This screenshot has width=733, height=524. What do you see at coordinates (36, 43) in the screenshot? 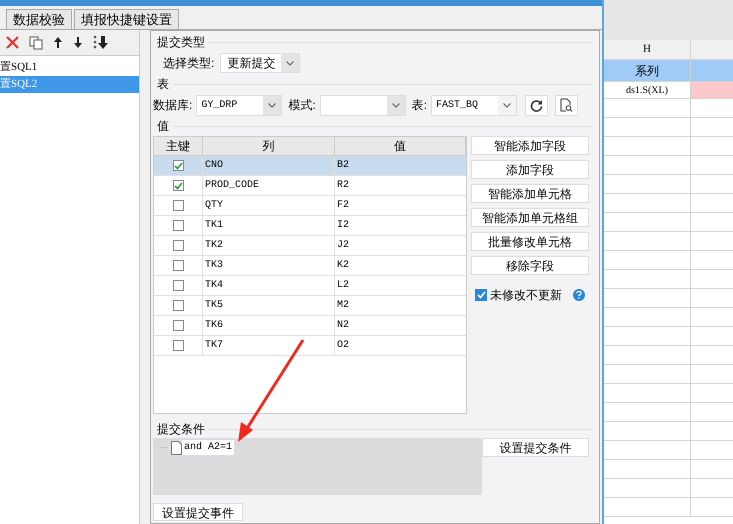
I see `copy-icon` at bounding box center [36, 43].